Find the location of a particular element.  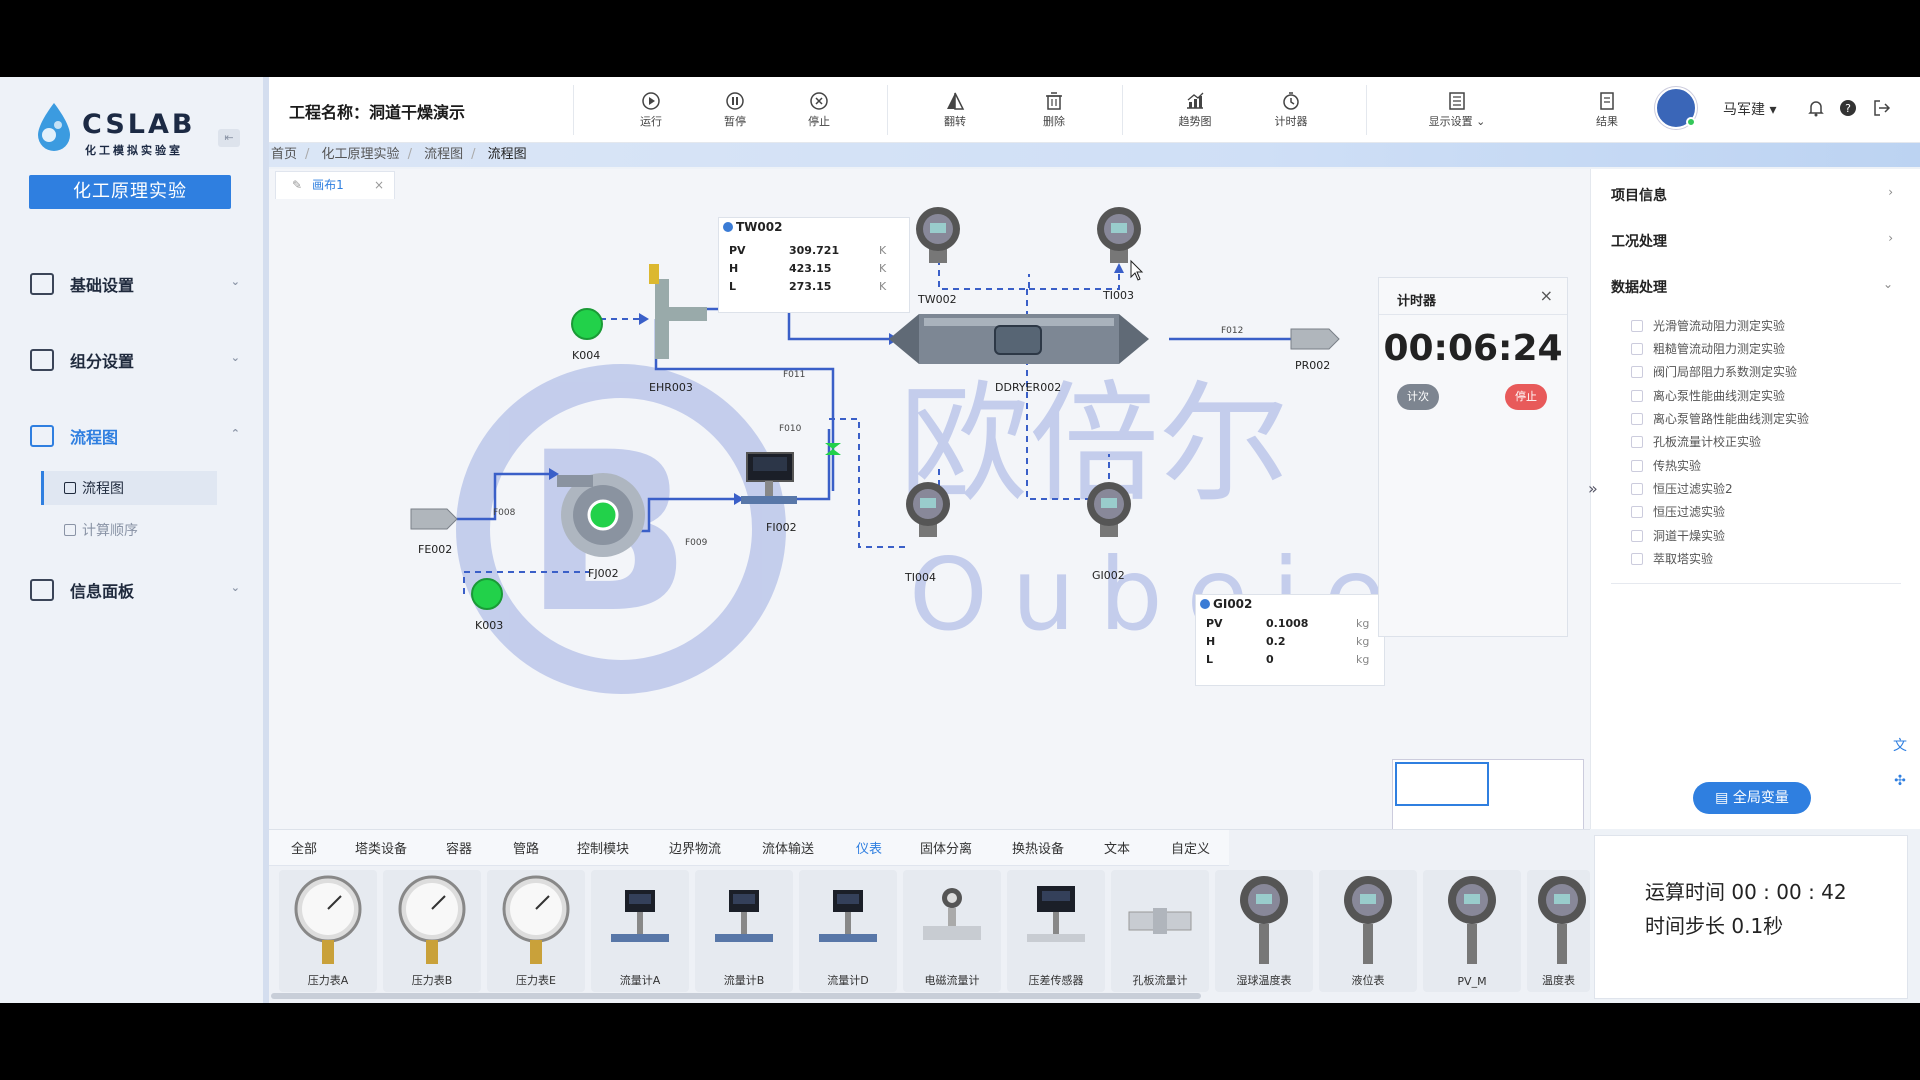

trash-icon is located at coordinates (1054, 101).